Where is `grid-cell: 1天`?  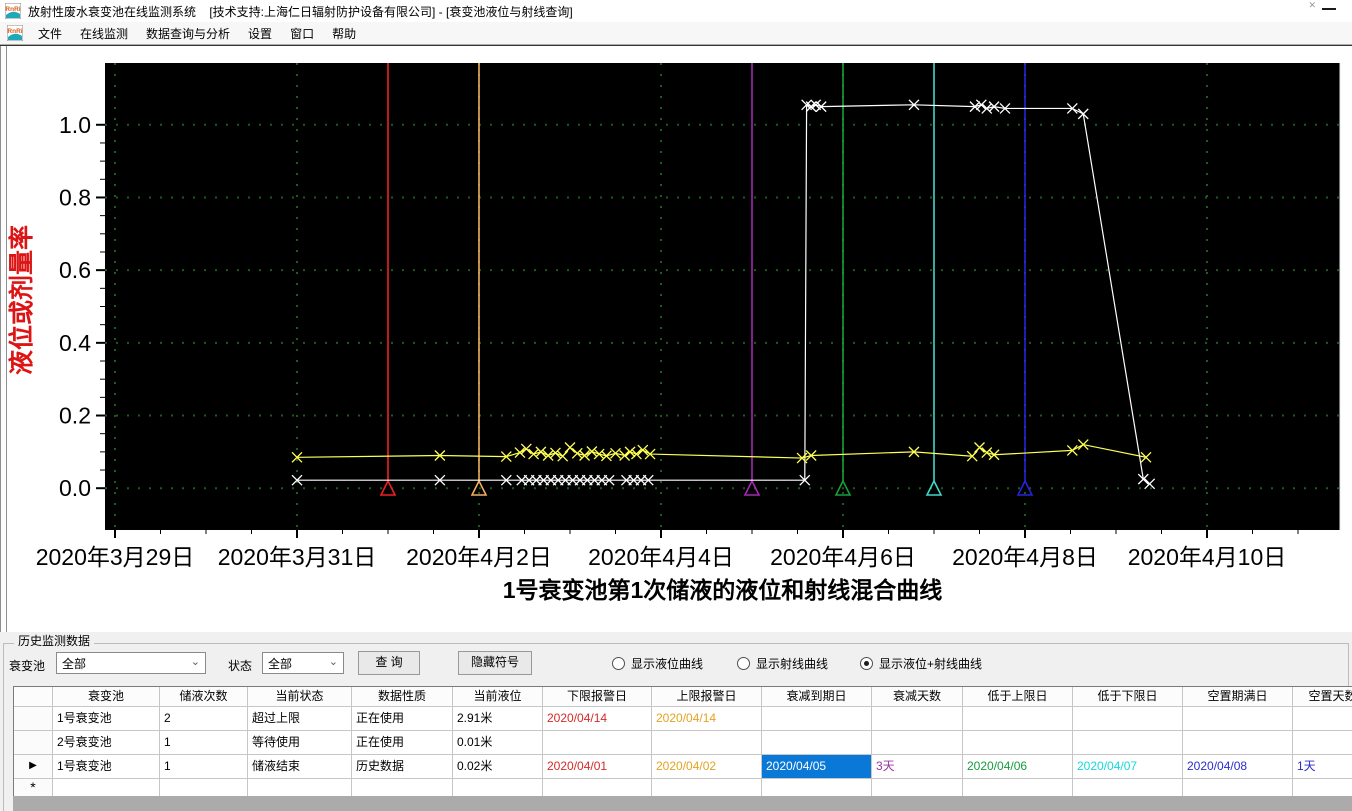 grid-cell: 1天 is located at coordinates (1322, 767).